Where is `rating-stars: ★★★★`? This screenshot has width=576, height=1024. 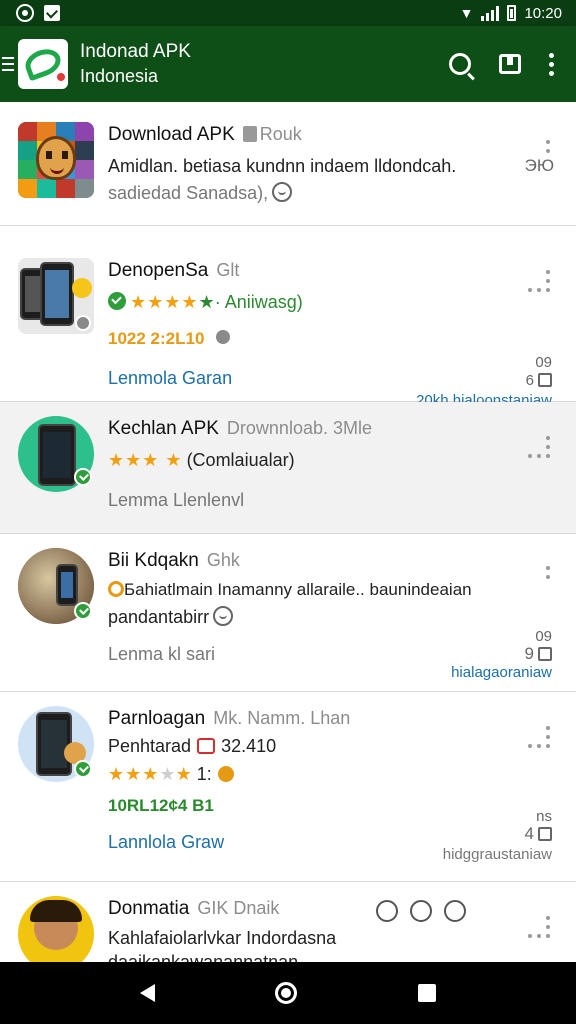
rating-stars: ★★★★ is located at coordinates (164, 302).